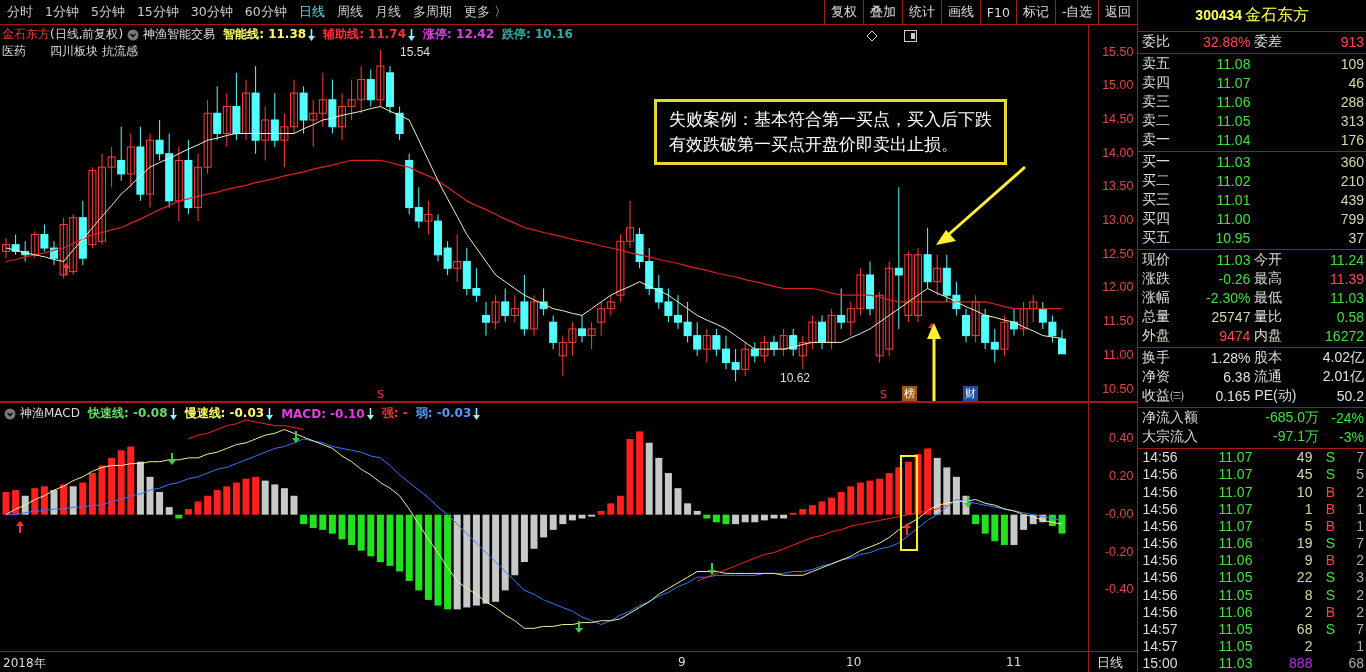 The height and width of the screenshot is (672, 1366). What do you see at coordinates (1308, 560) in the screenshot?
I see `tick-volume: 9` at bounding box center [1308, 560].